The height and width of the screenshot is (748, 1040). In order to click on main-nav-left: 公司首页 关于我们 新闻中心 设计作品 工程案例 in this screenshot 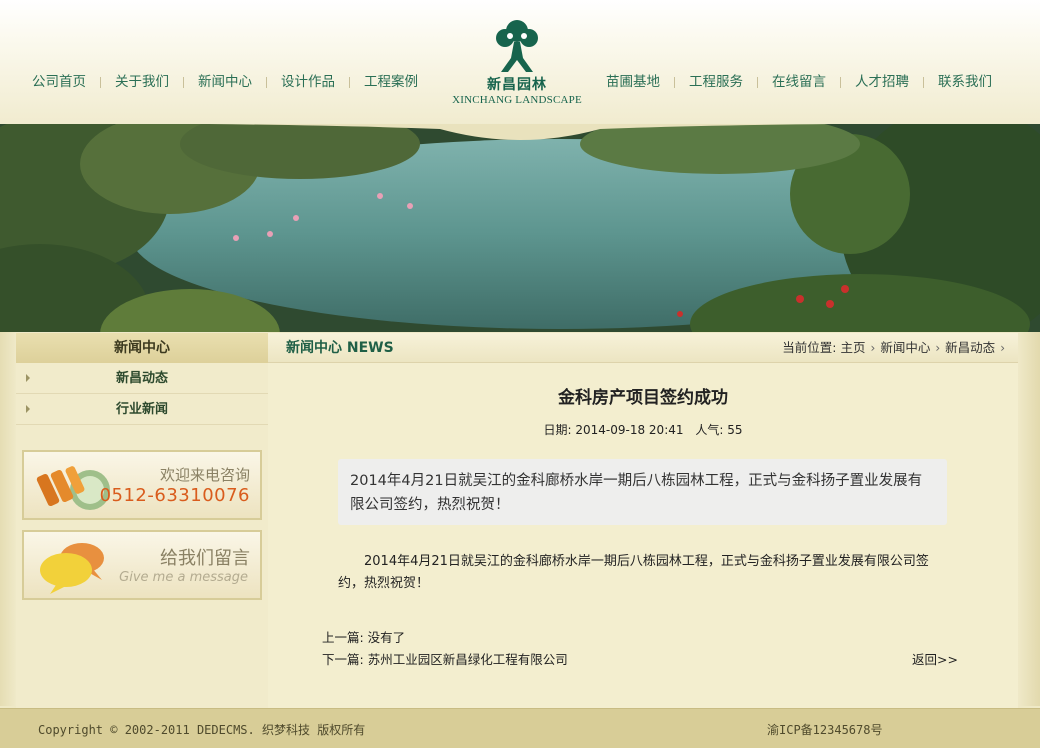, I will do `click(225, 82)`.